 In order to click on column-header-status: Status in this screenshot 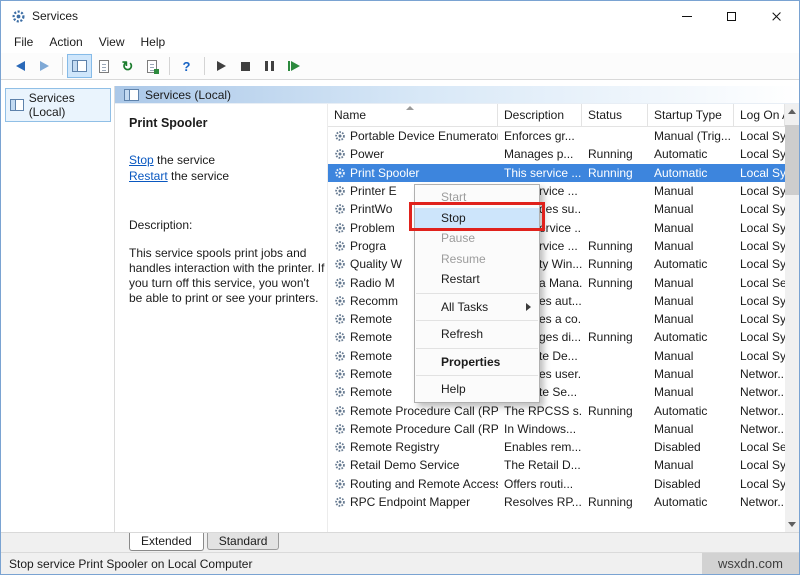, I will do `click(615, 115)`.